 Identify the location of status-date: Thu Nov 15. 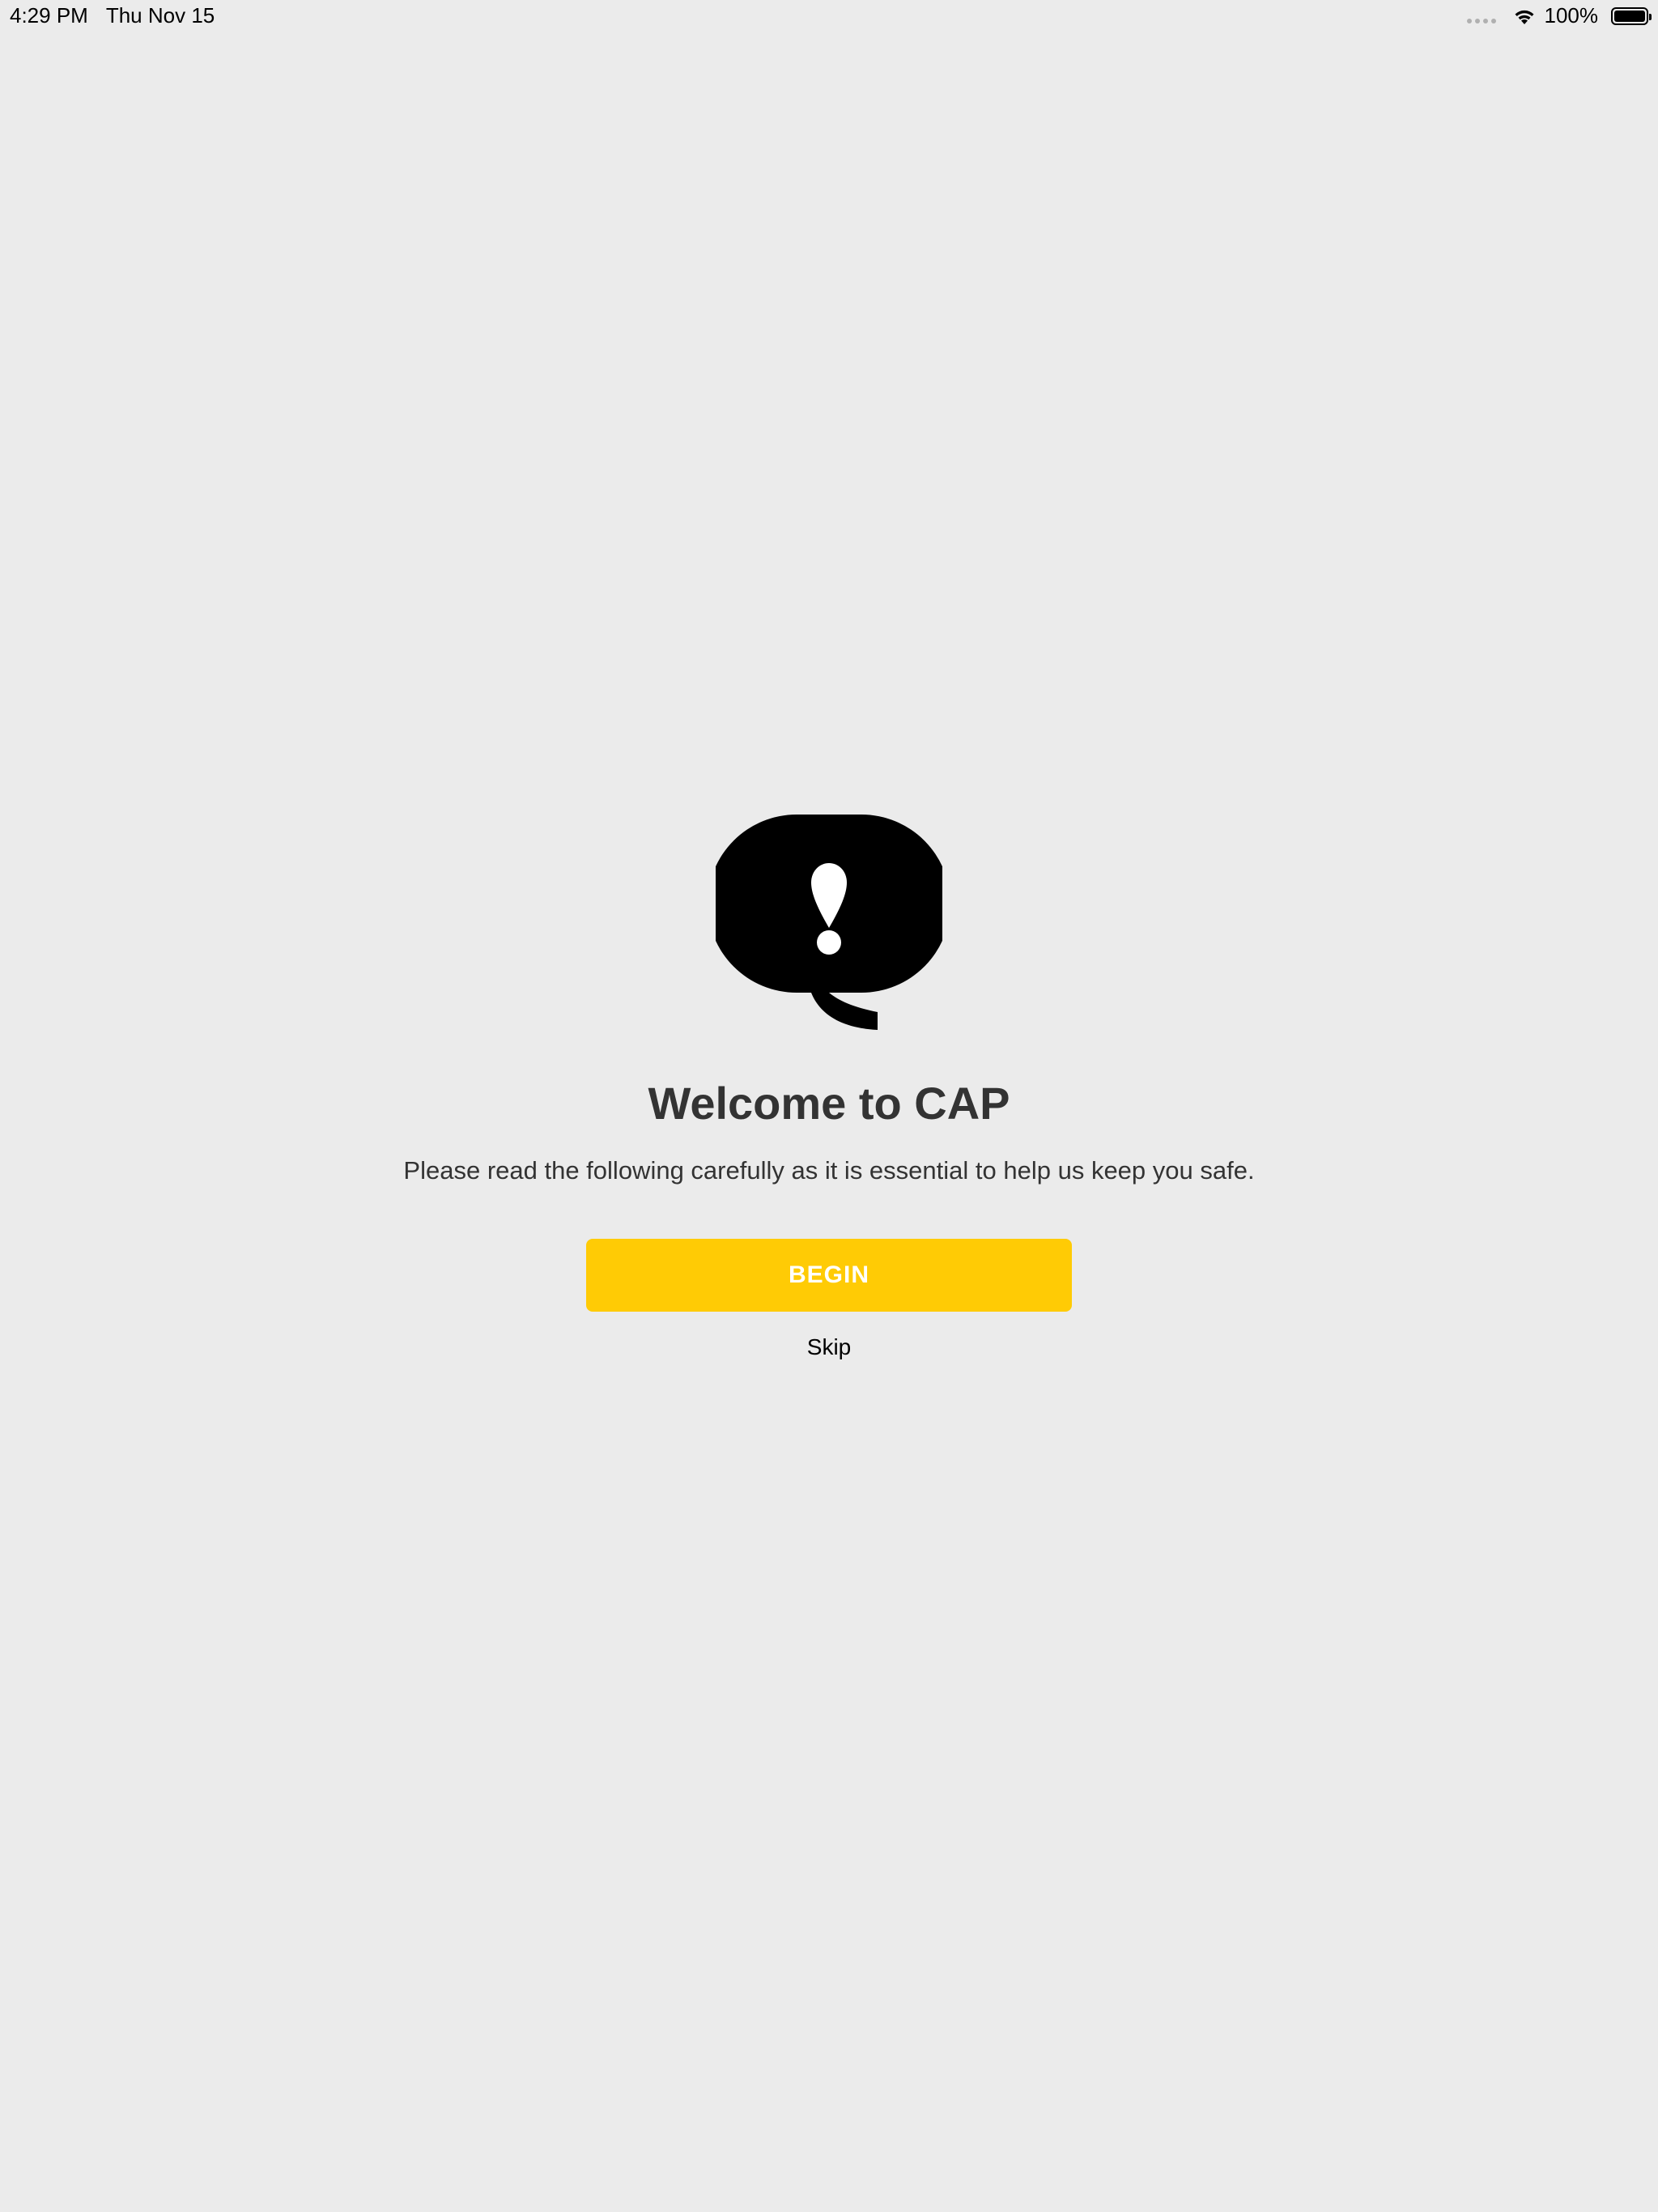
(160, 16).